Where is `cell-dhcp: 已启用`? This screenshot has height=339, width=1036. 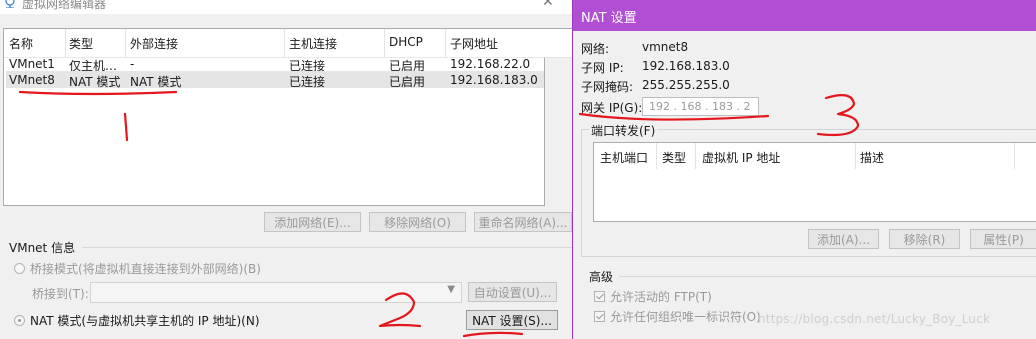 cell-dhcp: 已启用 is located at coordinates (407, 82).